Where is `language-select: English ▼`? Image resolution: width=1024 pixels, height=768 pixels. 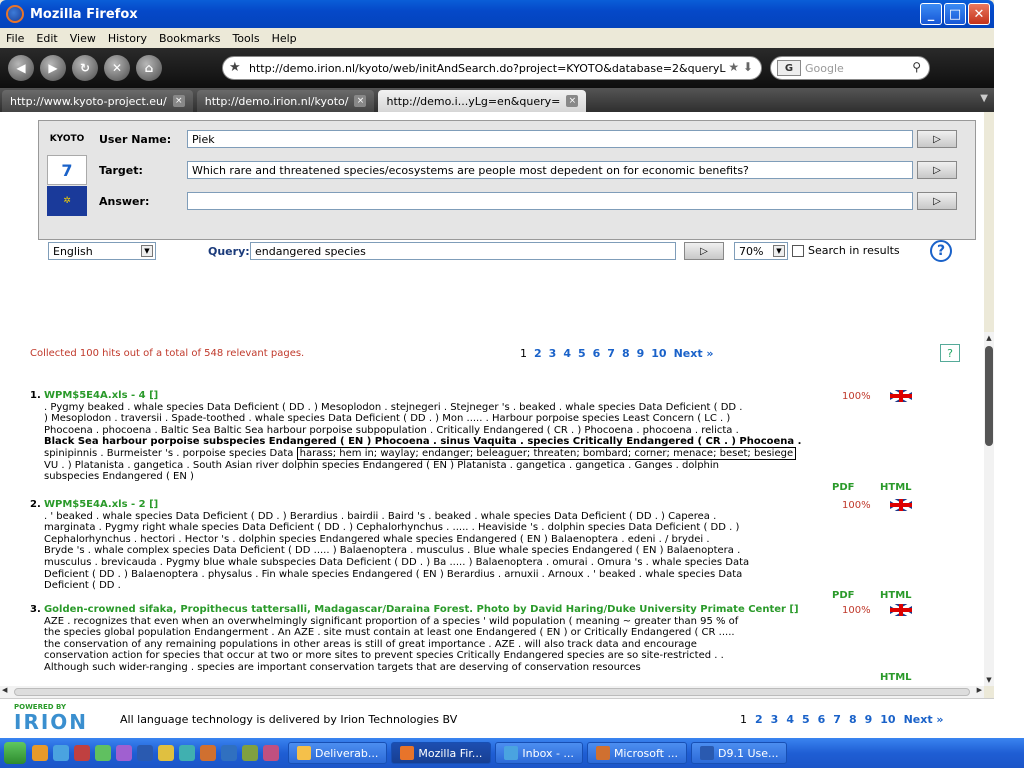
language-select: English ▼ is located at coordinates (102, 251).